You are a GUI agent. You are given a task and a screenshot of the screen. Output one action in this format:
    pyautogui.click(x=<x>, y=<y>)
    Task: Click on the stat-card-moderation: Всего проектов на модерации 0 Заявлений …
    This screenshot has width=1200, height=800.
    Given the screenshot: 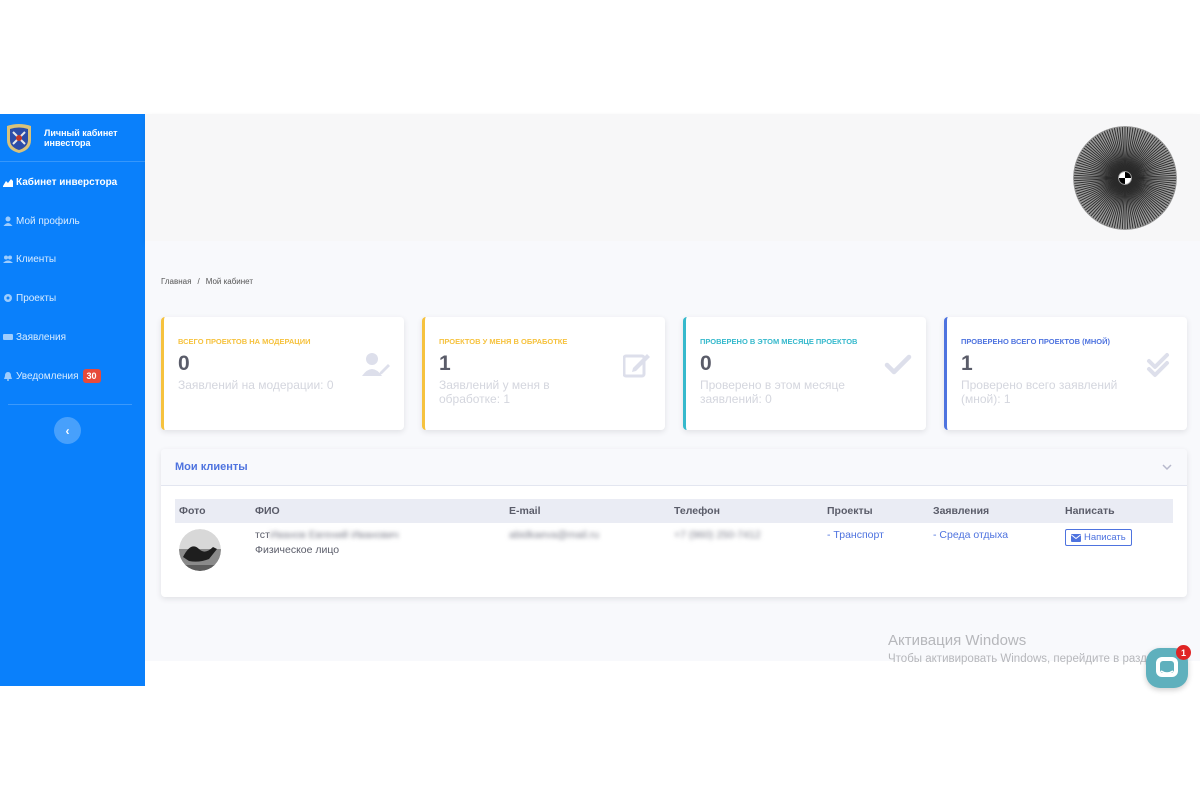 What is the action you would take?
    pyautogui.click(x=282, y=373)
    